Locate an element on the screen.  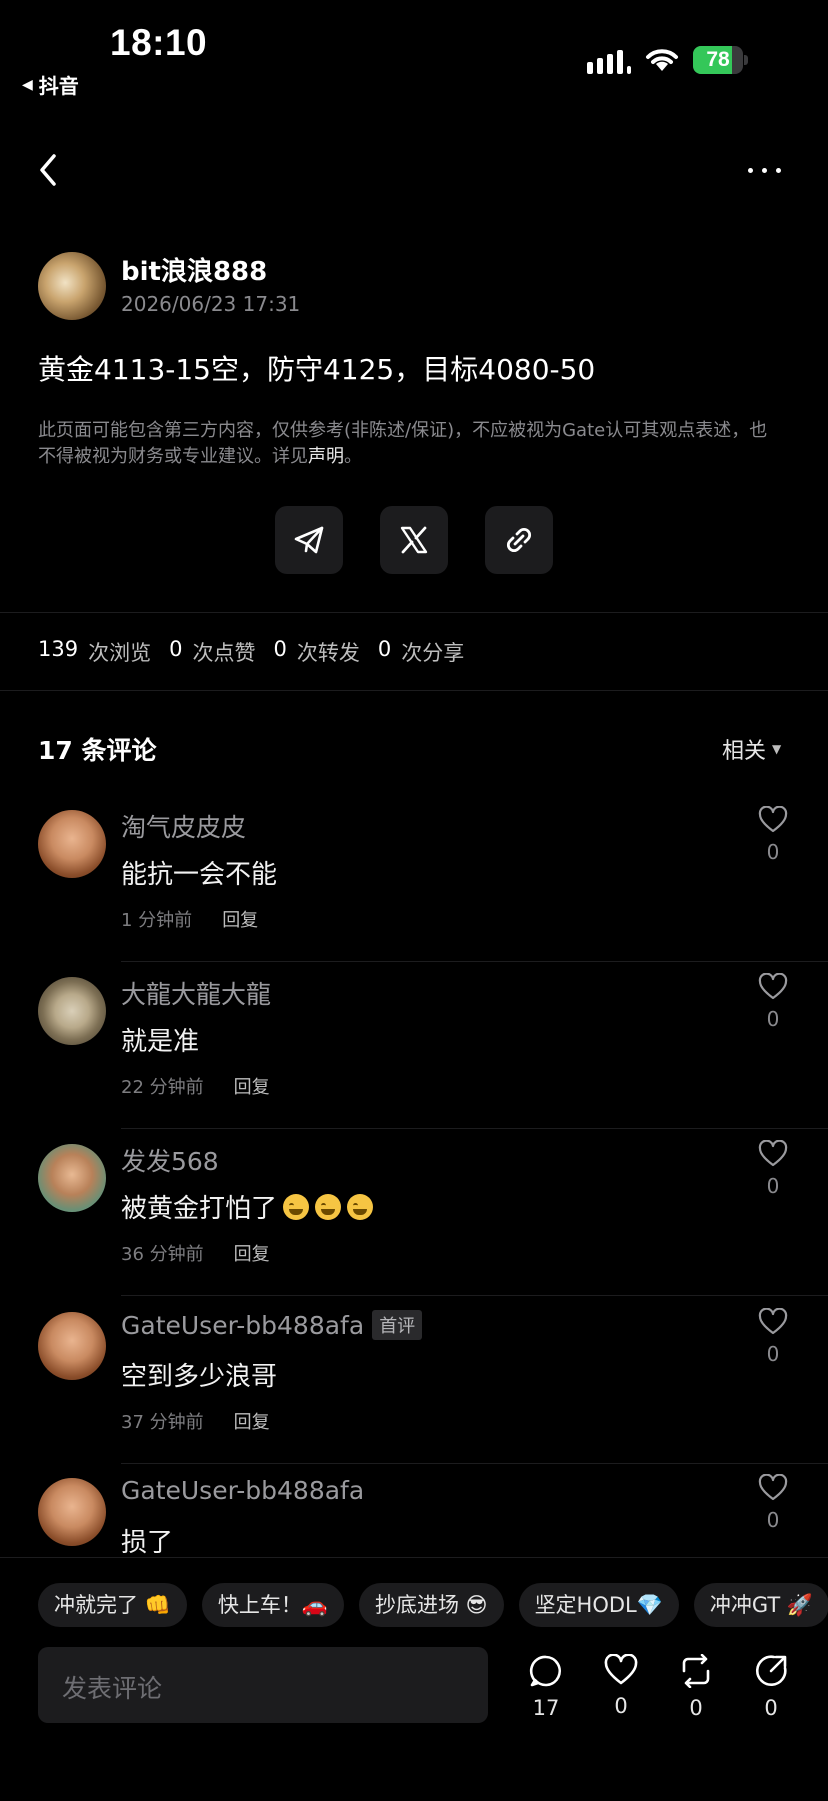
comment-time: 1 分钟前 is located at coordinates (157, 920).